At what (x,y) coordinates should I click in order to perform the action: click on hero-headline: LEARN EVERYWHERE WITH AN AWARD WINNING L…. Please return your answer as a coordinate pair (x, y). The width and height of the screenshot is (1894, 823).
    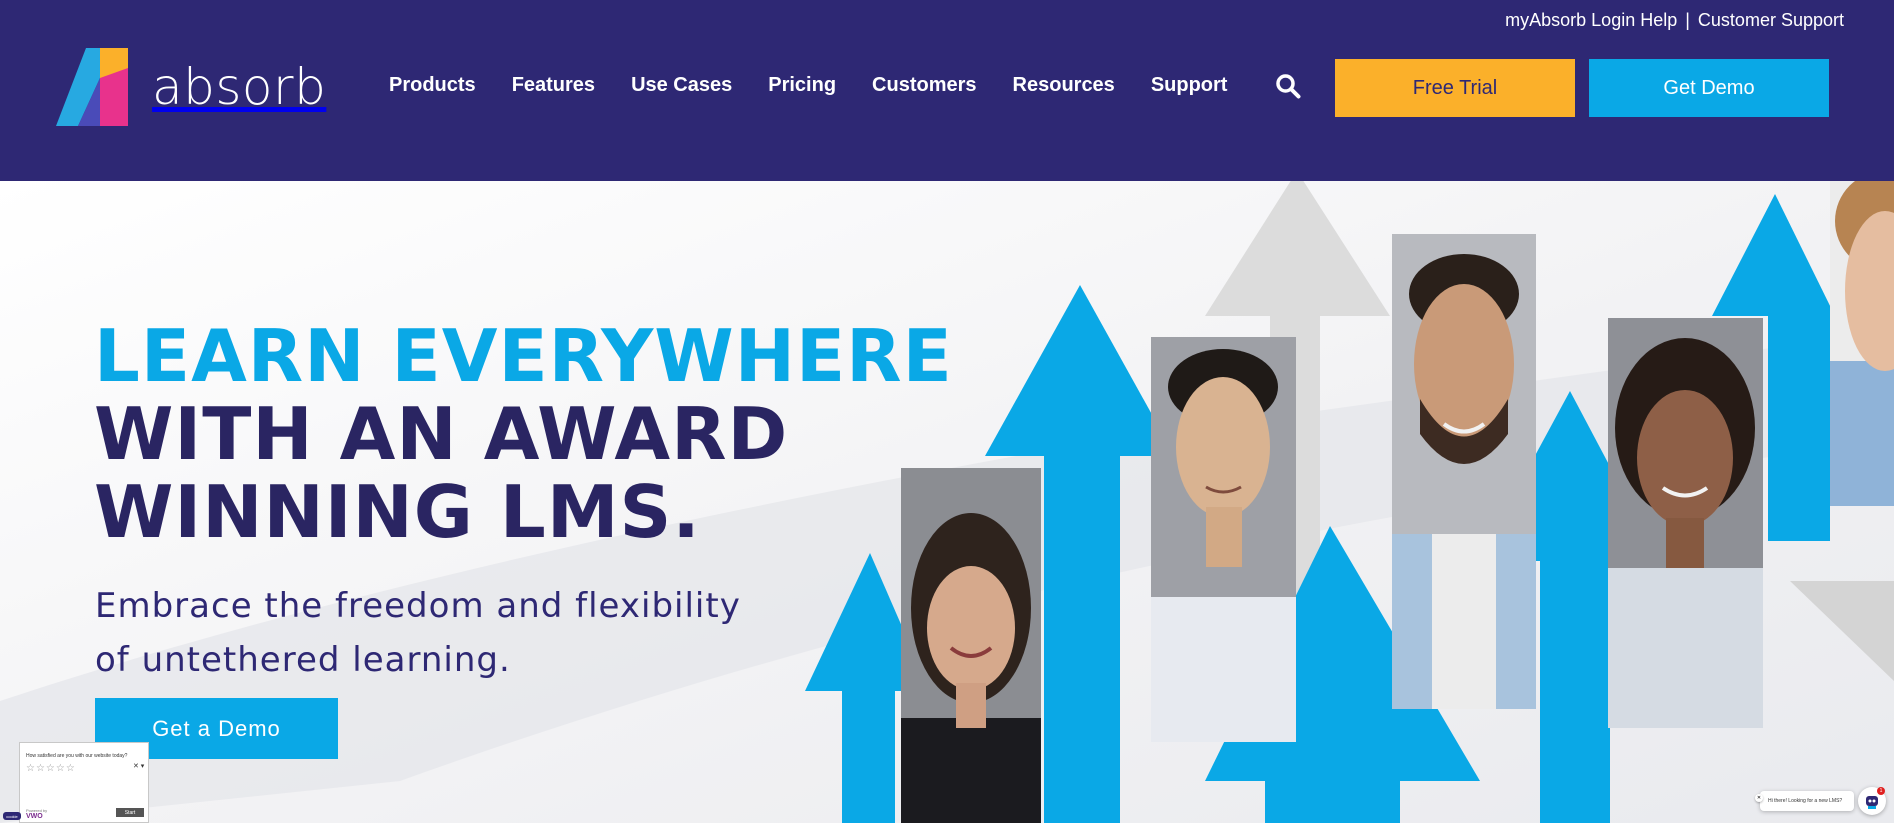
    Looking at the image, I should click on (523, 434).